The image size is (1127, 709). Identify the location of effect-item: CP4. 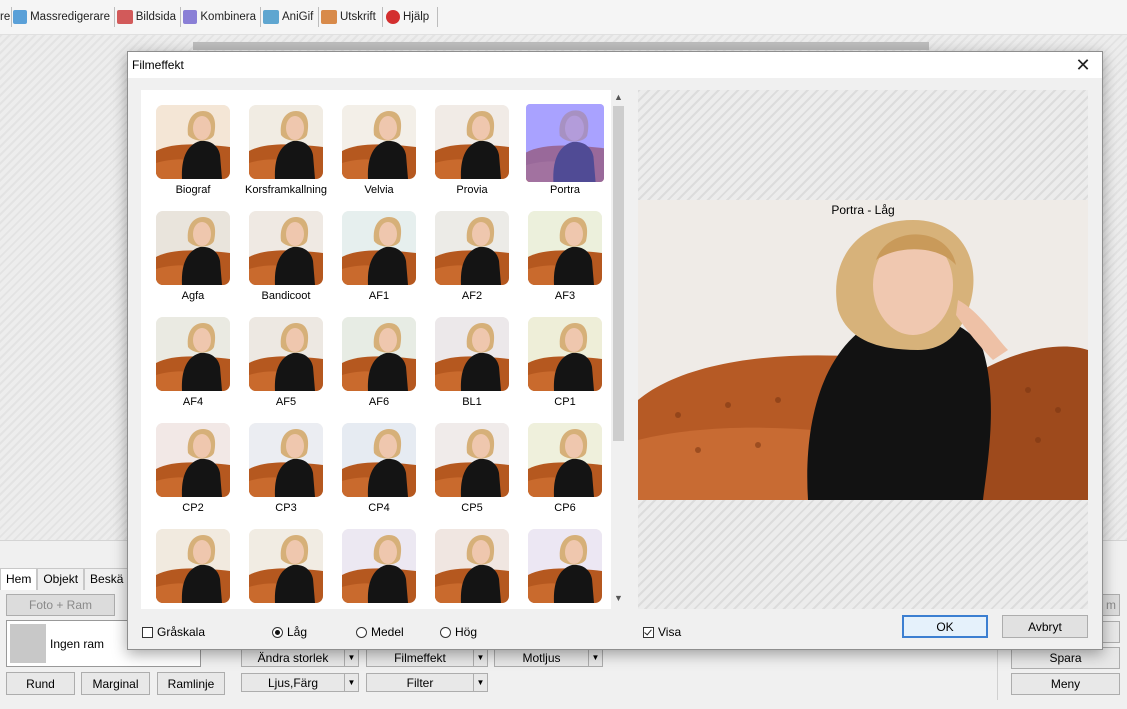
(373, 461).